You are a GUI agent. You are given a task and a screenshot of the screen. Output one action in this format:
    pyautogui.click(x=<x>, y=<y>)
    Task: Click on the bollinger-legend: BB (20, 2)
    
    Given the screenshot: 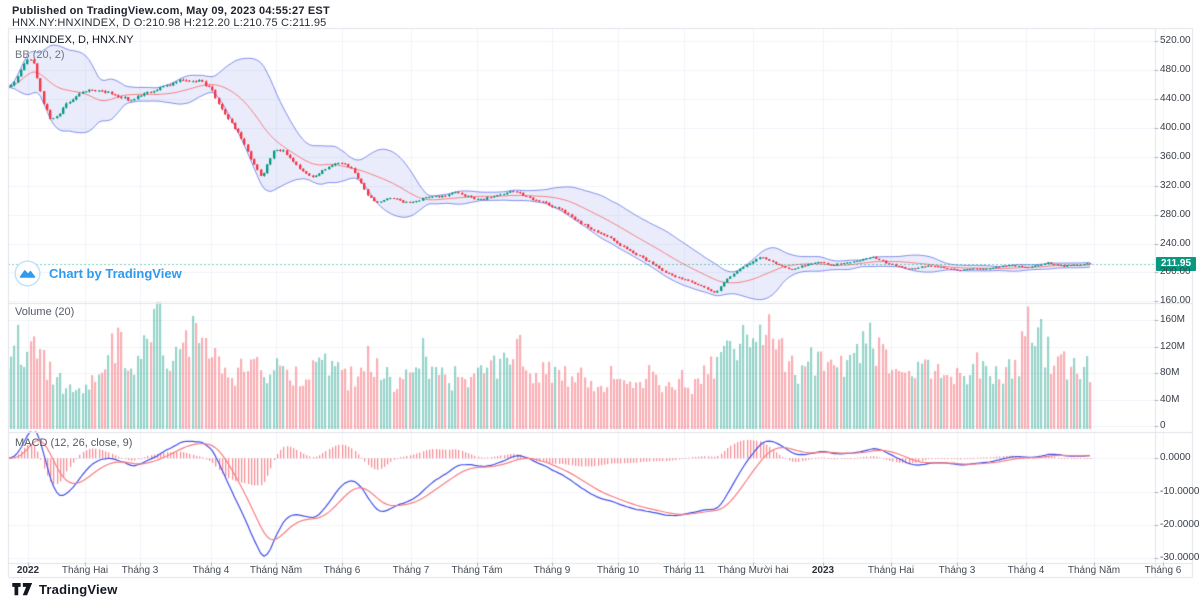 What is the action you would take?
    pyautogui.click(x=40, y=55)
    